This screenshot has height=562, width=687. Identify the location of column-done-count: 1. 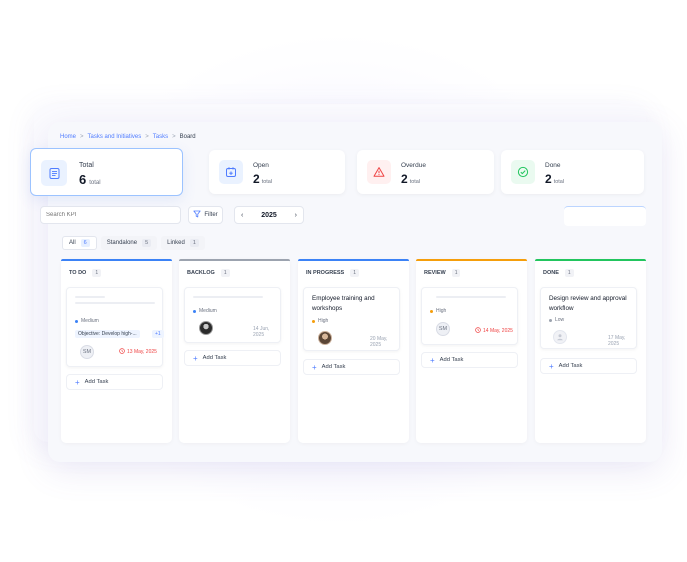
(569, 273).